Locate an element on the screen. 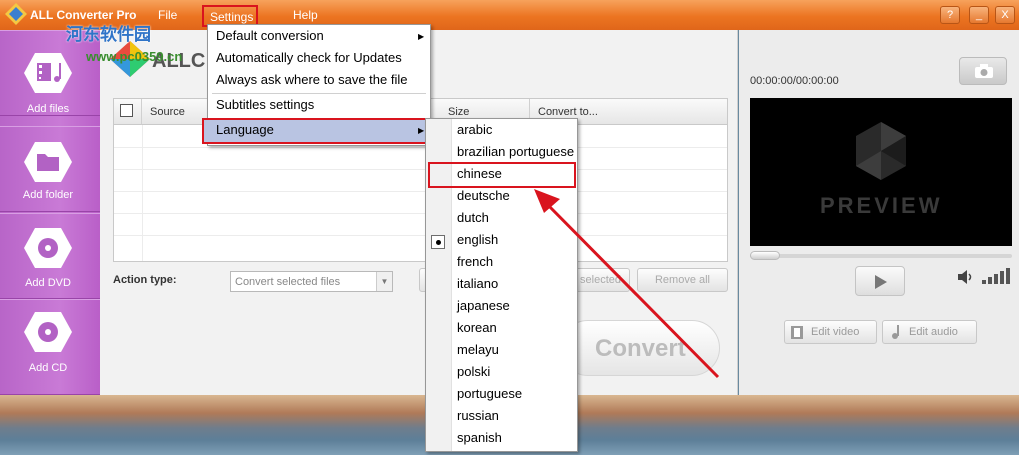 Image resolution: width=1019 pixels, height=455 pixels. play-icon is located at coordinates (881, 282).